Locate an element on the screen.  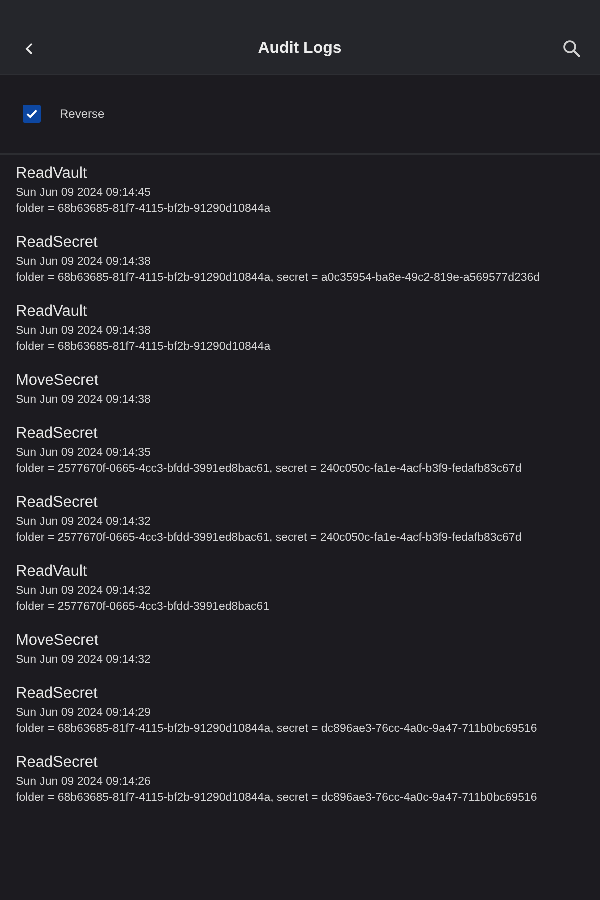
log-detail: folder = 68b63685-81f7-4115-bf2b-91290d10844a, secret = a0c35954-ba8e-49c2-819e-a569577d236d is located at coordinates (279, 278).